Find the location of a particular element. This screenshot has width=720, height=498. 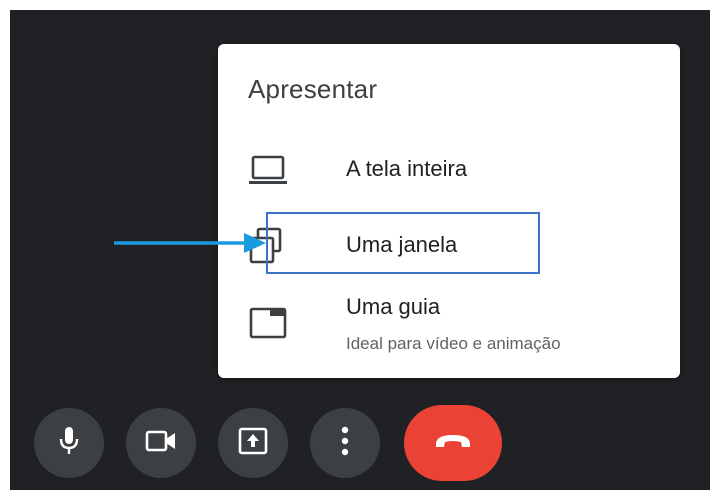

camera-button is located at coordinates (161, 443).